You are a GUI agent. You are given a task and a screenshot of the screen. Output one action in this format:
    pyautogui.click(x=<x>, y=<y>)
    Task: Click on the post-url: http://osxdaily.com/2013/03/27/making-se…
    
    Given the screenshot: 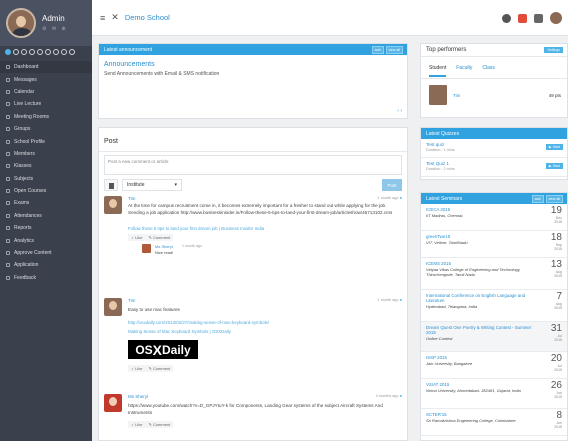 What is the action you would take?
    pyautogui.click(x=261, y=323)
    